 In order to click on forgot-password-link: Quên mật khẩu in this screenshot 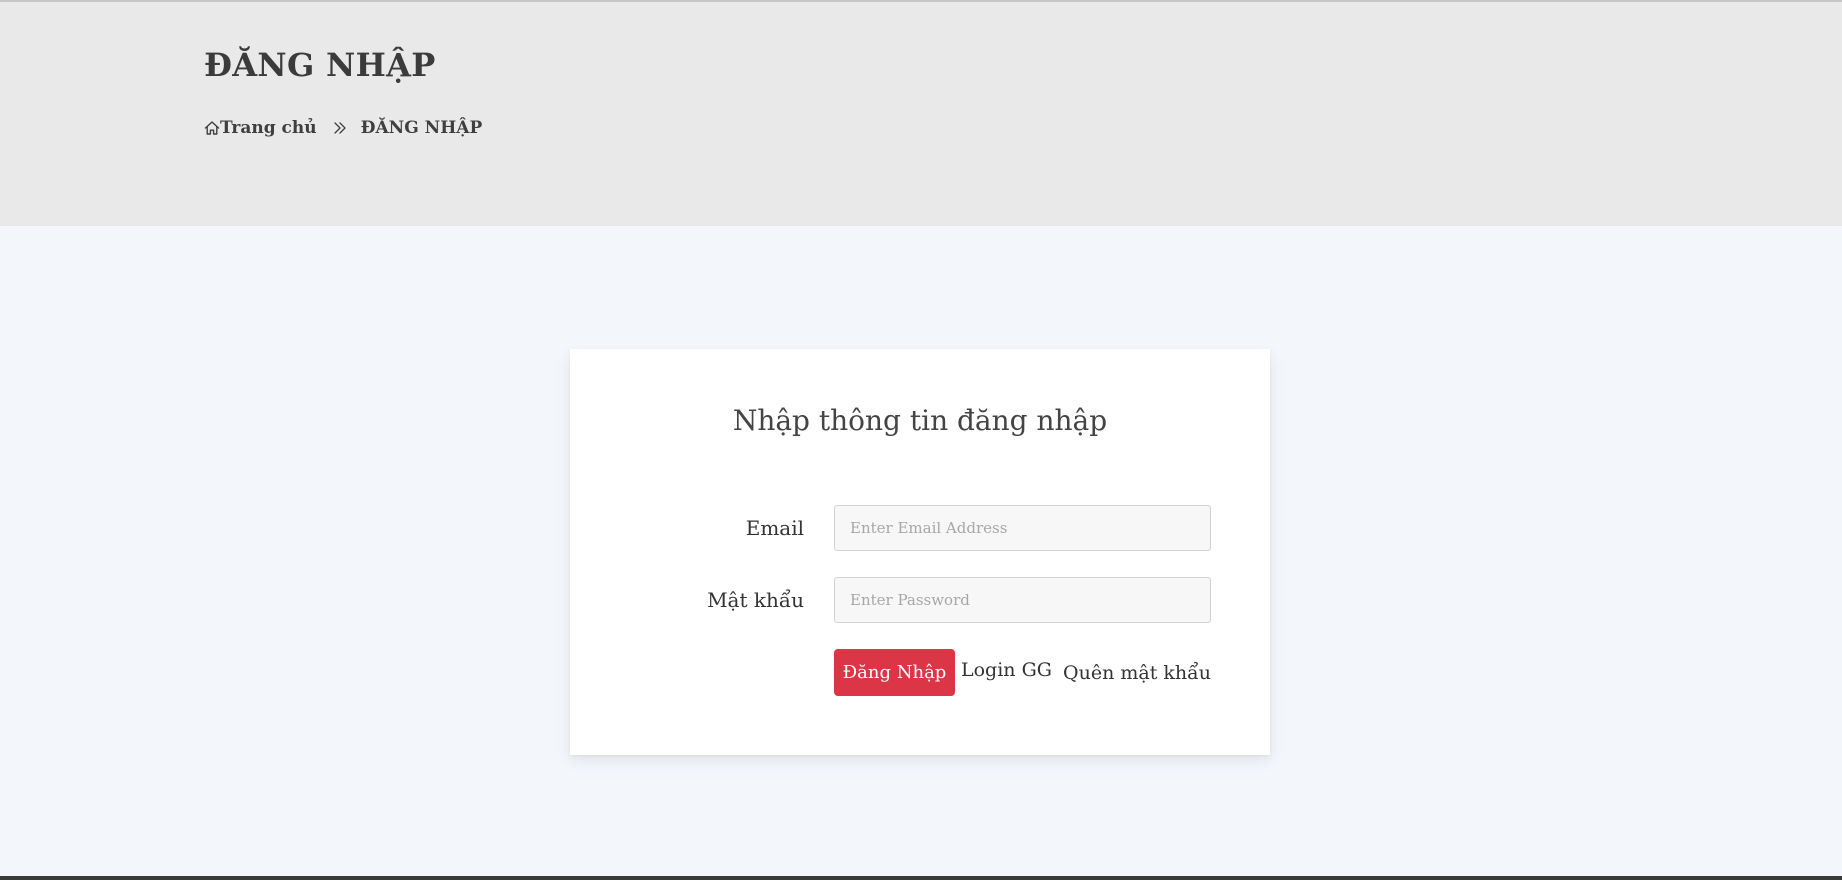, I will do `click(1137, 673)`.